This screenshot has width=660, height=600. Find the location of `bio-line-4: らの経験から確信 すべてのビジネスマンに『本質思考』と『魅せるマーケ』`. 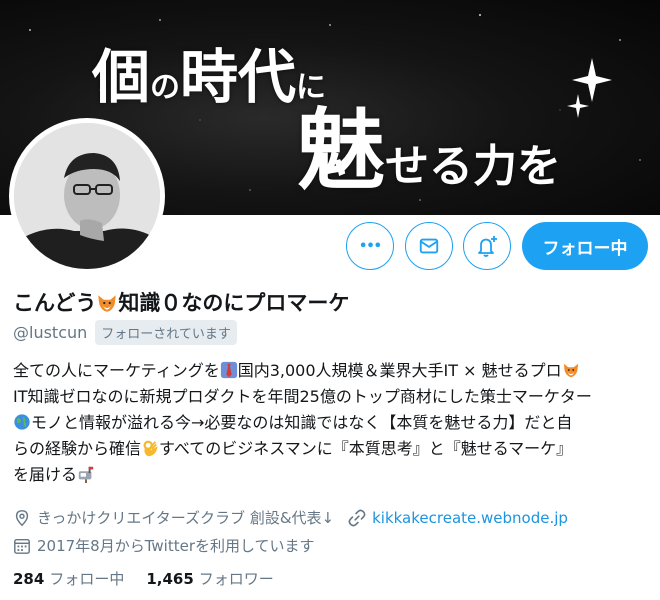

bio-line-4: らの経験から確信 すべてのビジネスマンに『本質思考』と『魅せるマーケ』 is located at coordinates (333, 449).